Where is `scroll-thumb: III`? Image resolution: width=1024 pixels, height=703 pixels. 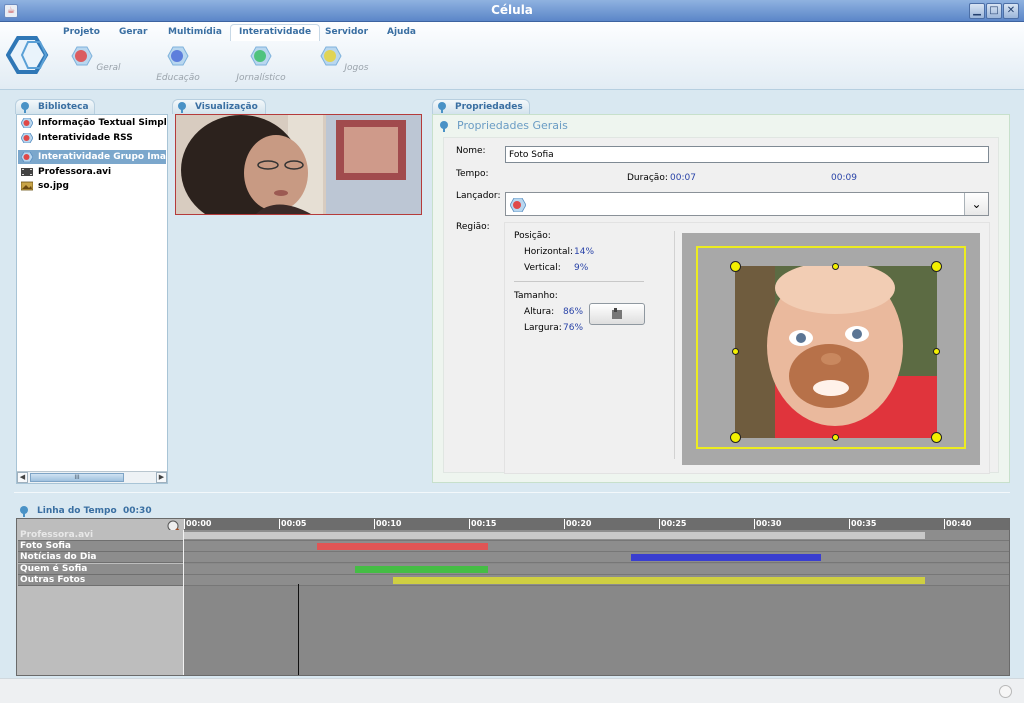
scroll-thumb: III is located at coordinates (77, 477).